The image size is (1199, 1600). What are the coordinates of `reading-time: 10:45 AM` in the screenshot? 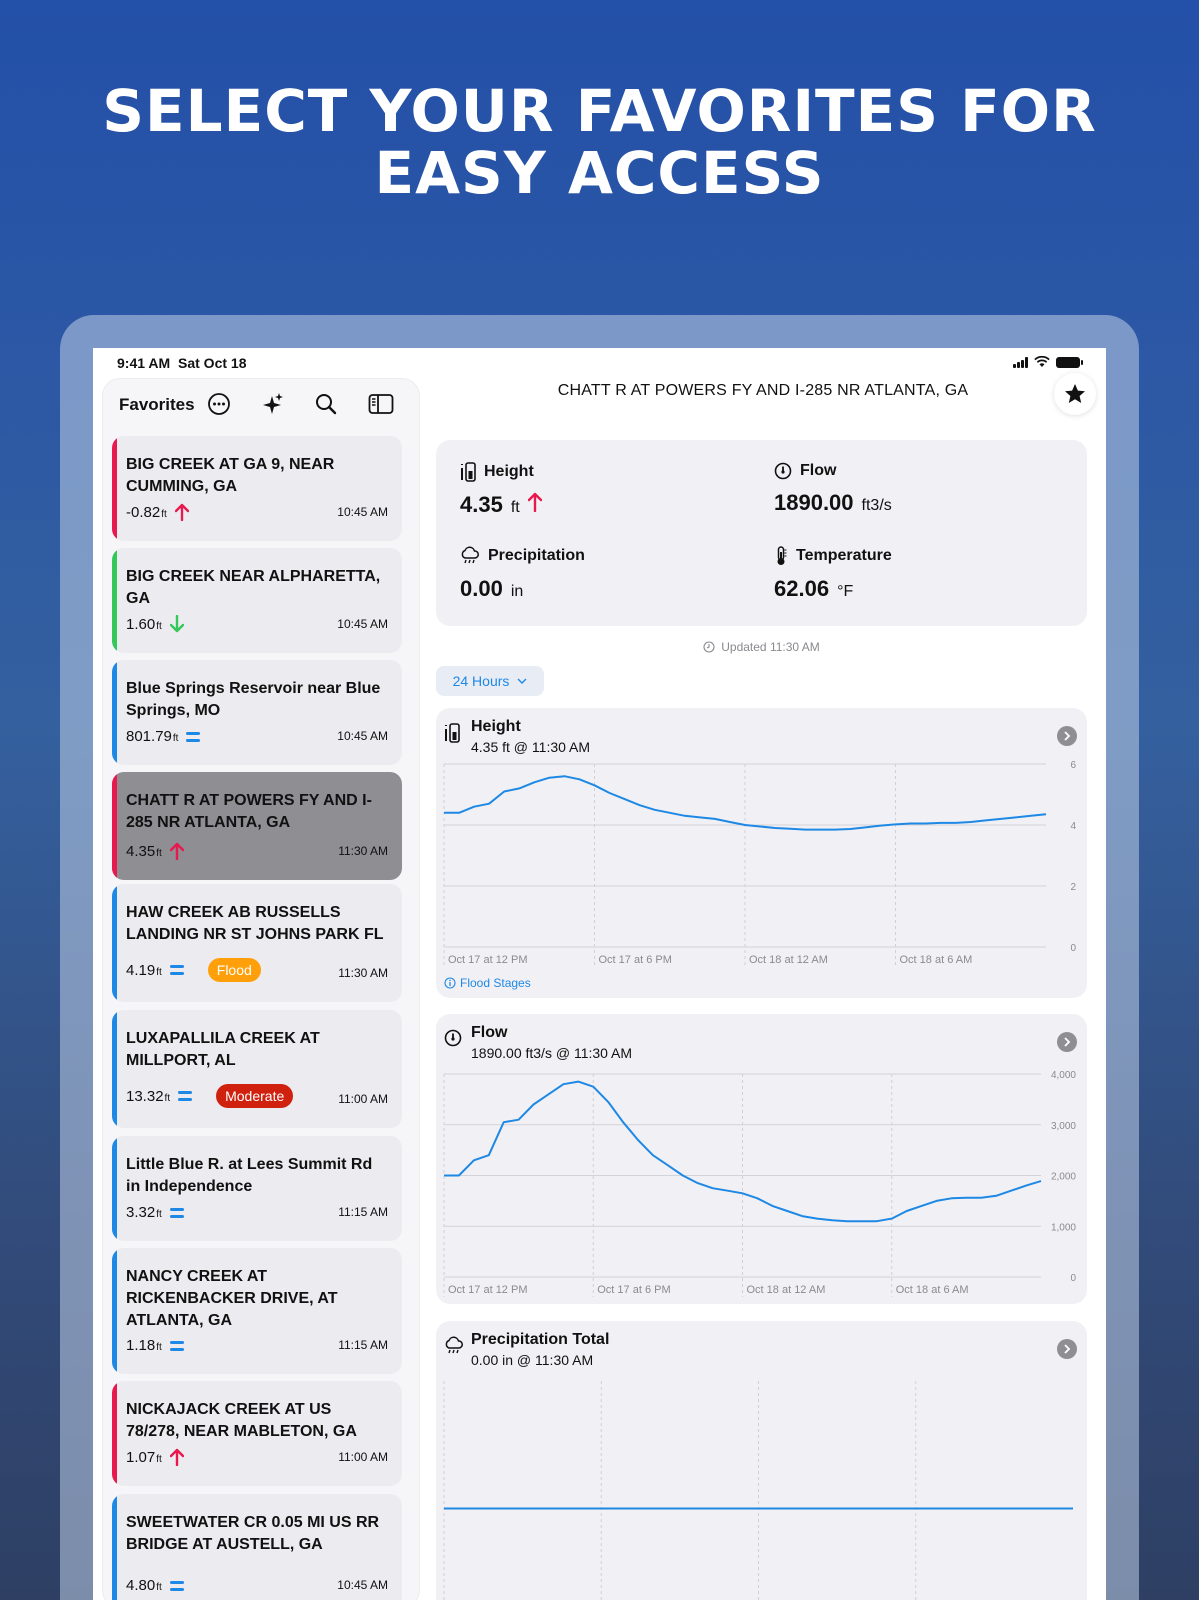 It's located at (362, 736).